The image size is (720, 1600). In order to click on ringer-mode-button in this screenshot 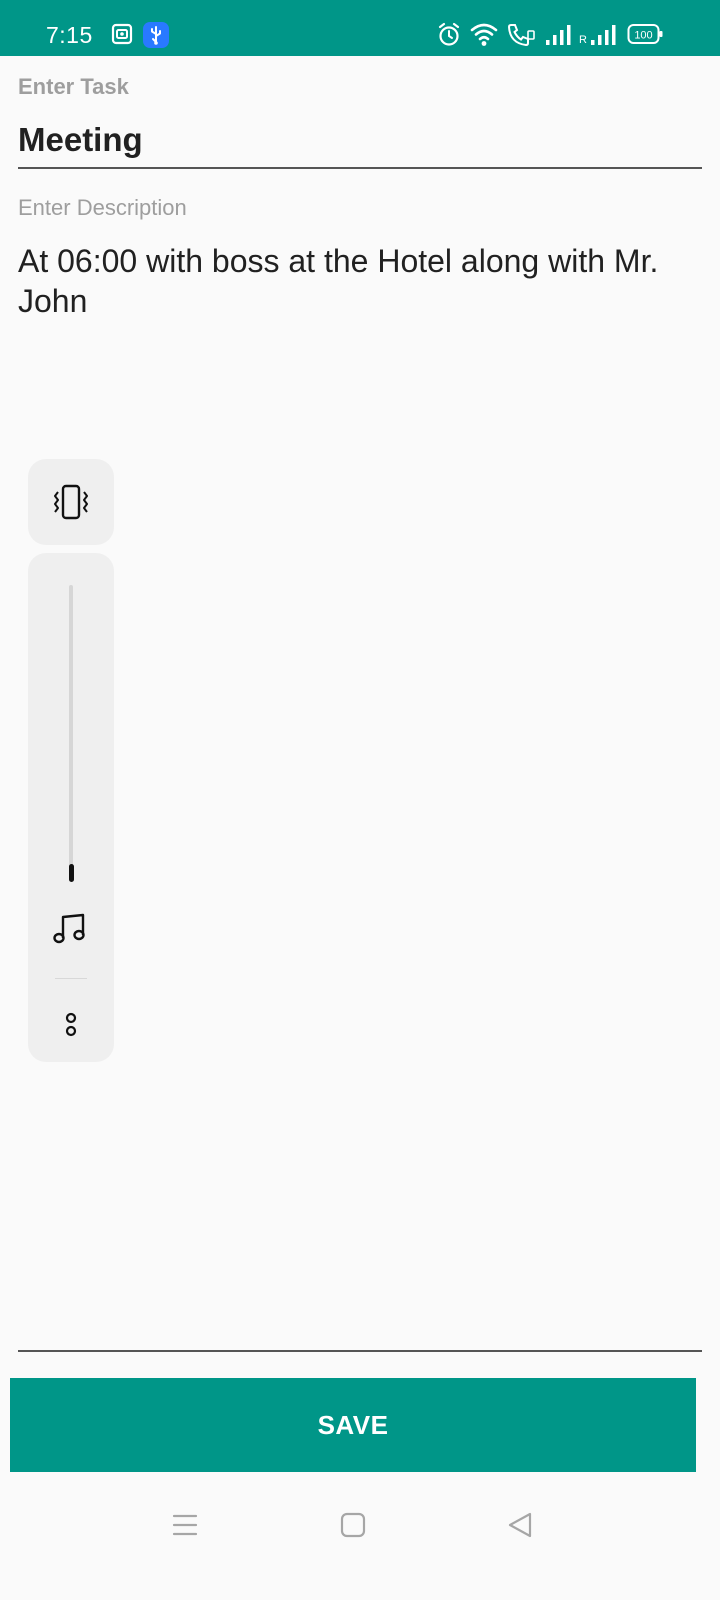, I will do `click(71, 502)`.